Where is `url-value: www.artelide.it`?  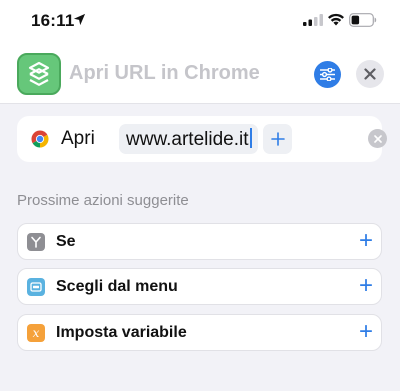 url-value: www.artelide.it is located at coordinates (187, 139).